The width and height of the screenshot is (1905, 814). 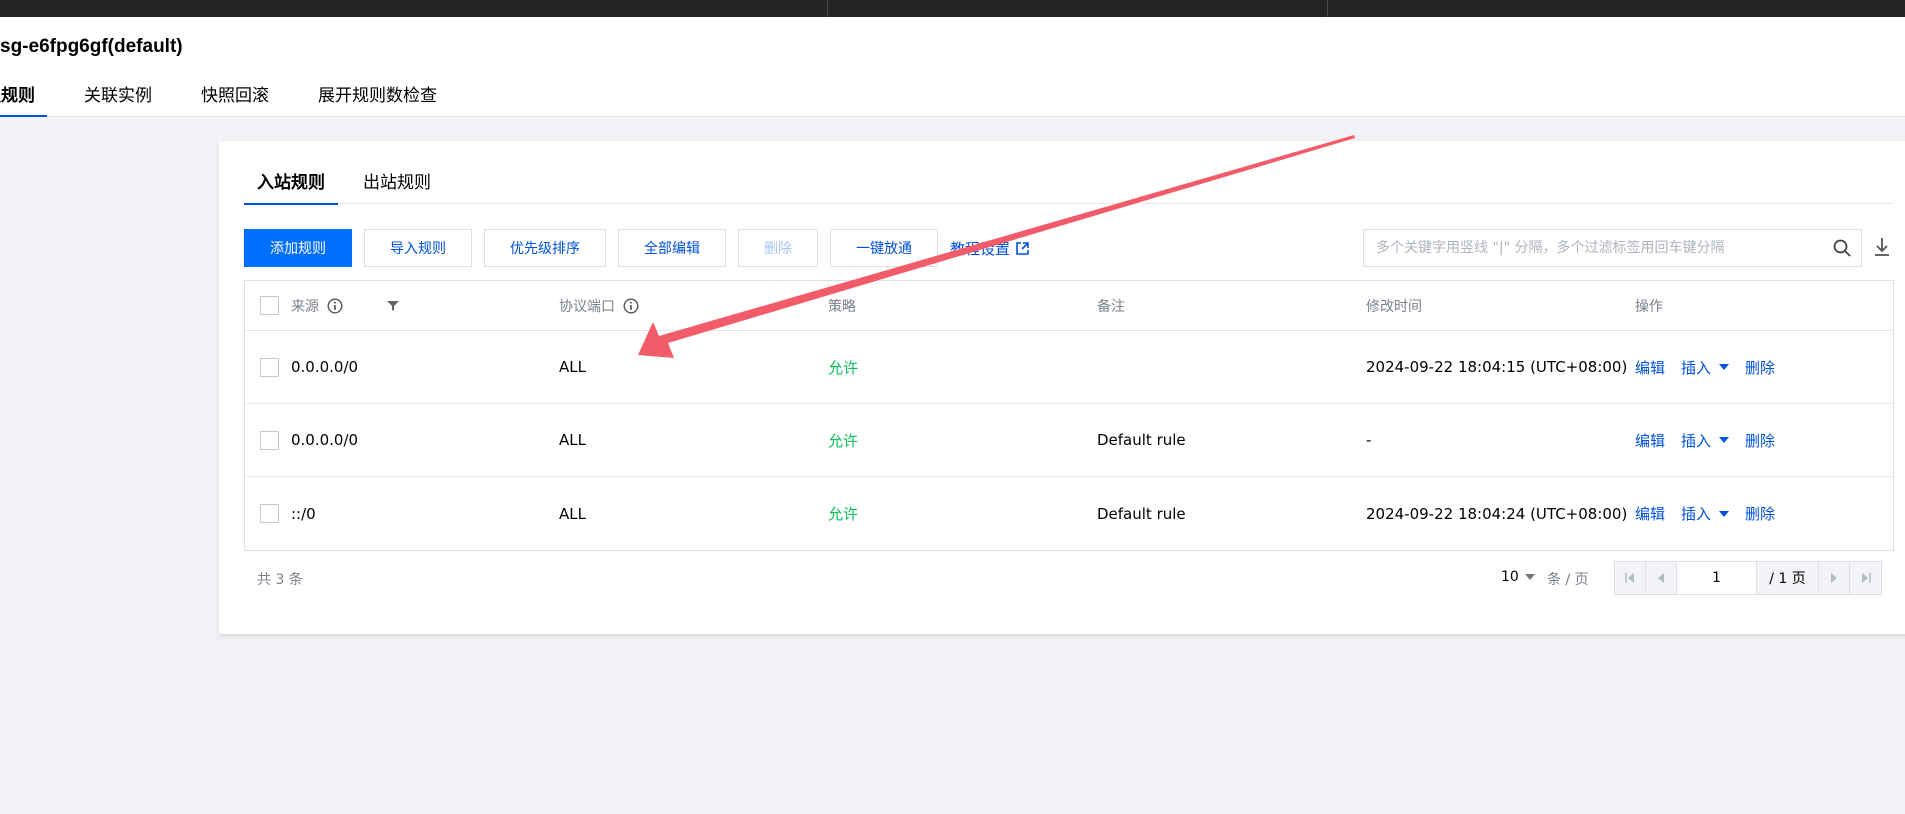 I want to click on next-page-icon, so click(x=1834, y=578).